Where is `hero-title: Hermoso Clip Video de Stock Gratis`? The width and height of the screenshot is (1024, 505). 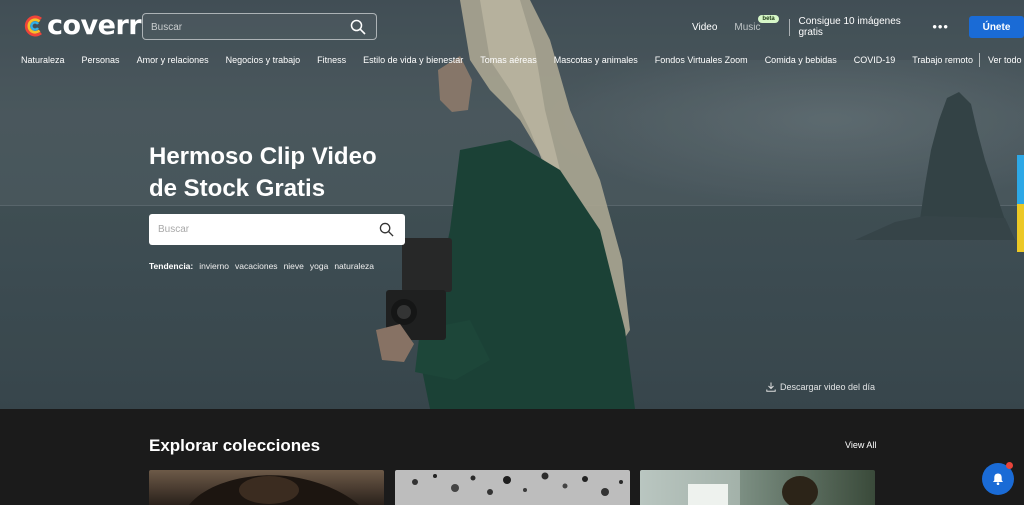 hero-title: Hermoso Clip Video de Stock Gratis is located at coordinates (294, 173).